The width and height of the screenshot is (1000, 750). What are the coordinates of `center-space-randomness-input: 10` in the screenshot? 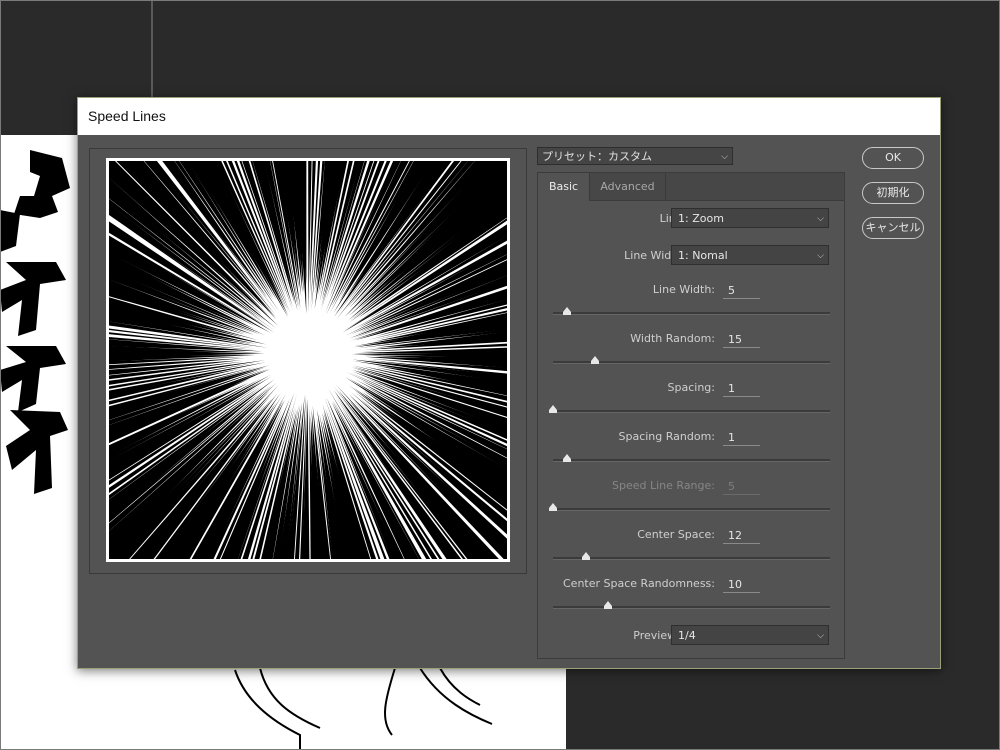 It's located at (741, 584).